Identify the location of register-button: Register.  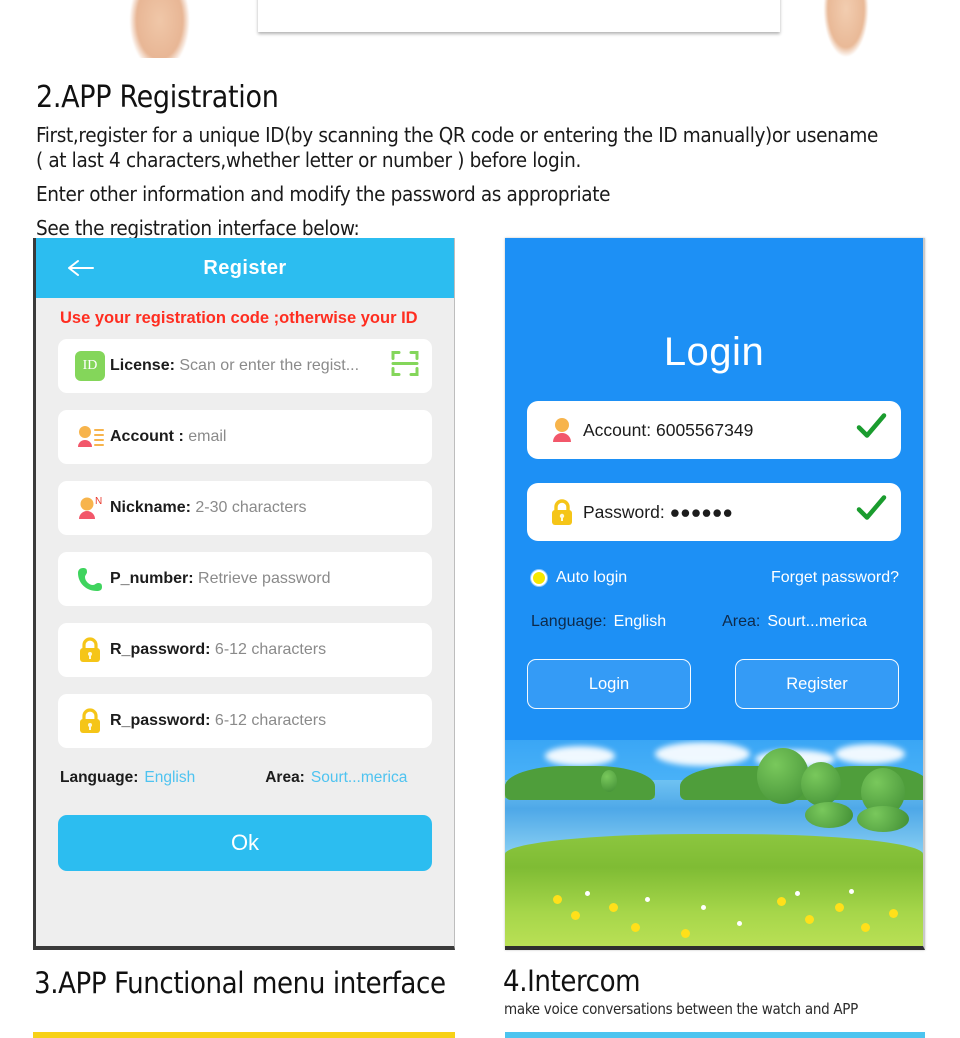
(817, 684).